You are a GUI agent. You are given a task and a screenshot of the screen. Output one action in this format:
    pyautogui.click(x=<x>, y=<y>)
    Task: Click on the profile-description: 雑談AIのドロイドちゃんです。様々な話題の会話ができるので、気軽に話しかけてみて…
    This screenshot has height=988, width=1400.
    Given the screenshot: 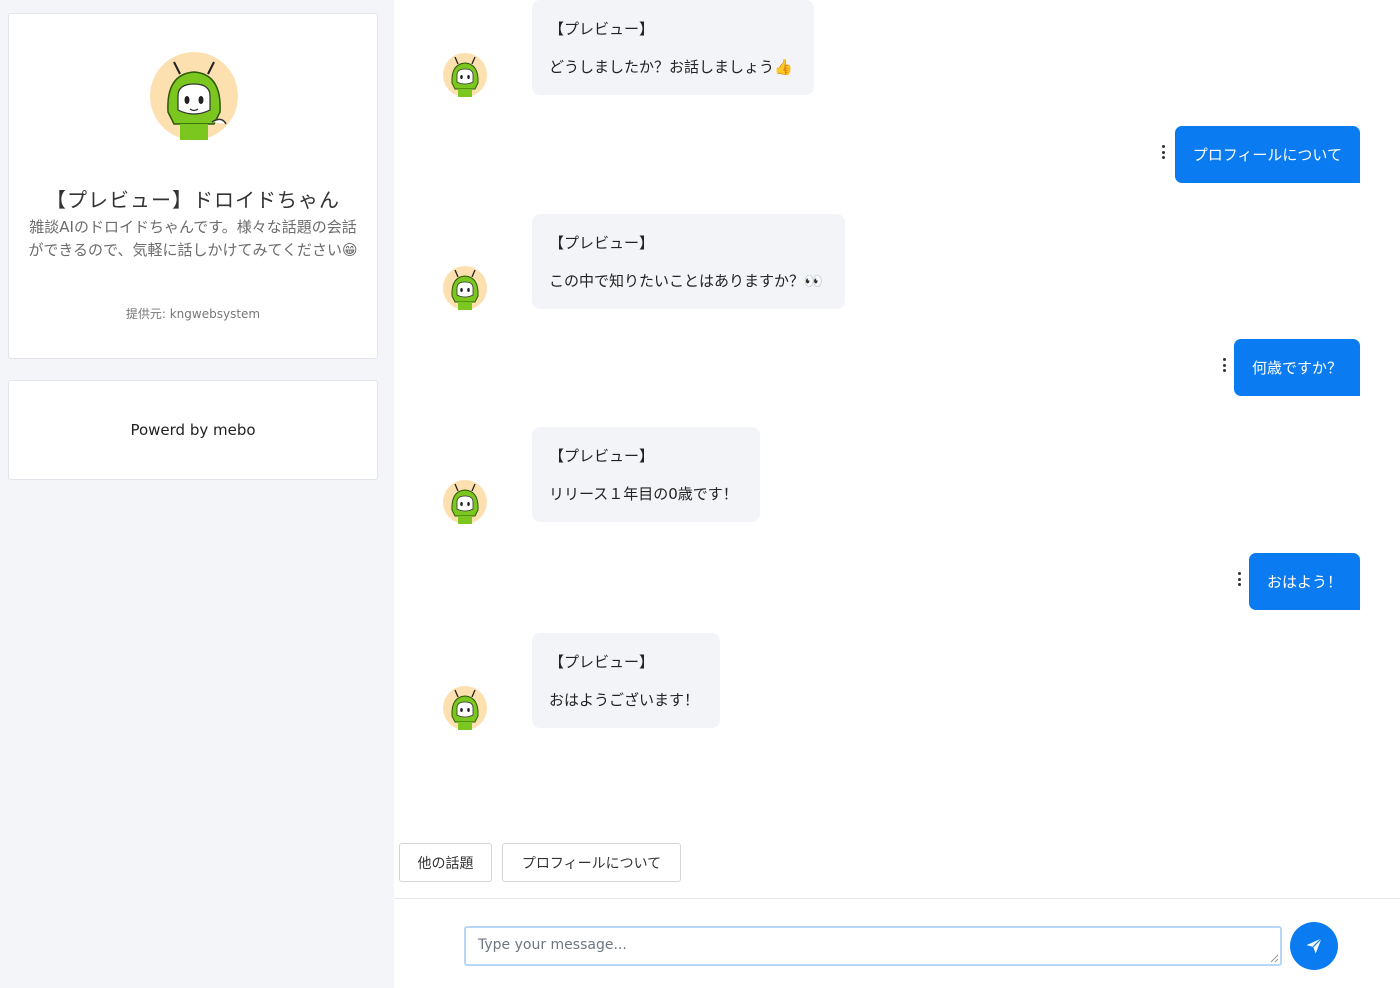 What is the action you would take?
    pyautogui.click(x=193, y=238)
    